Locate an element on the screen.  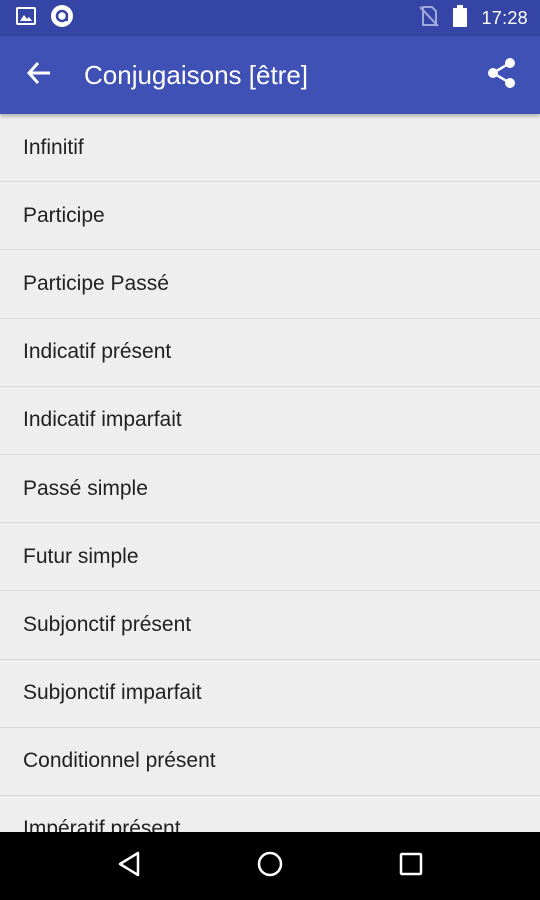
list-item: Impératif présent is located at coordinates (270, 814).